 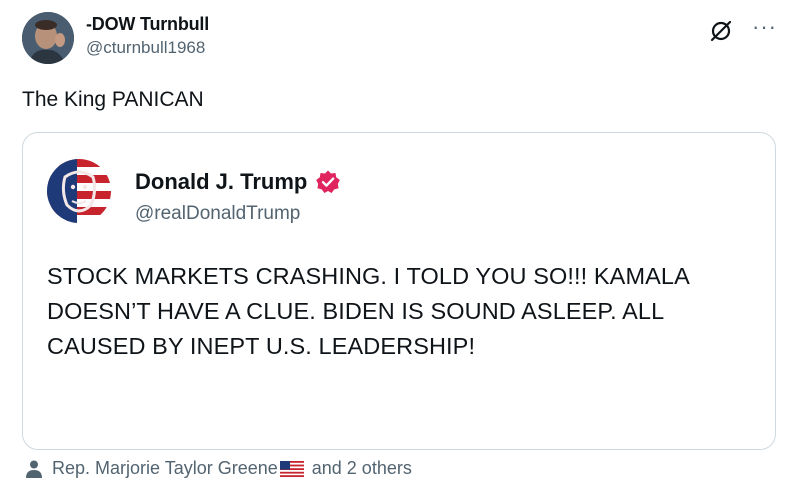 I want to click on post-author-name: -DOW Turnbull, so click(x=147, y=24).